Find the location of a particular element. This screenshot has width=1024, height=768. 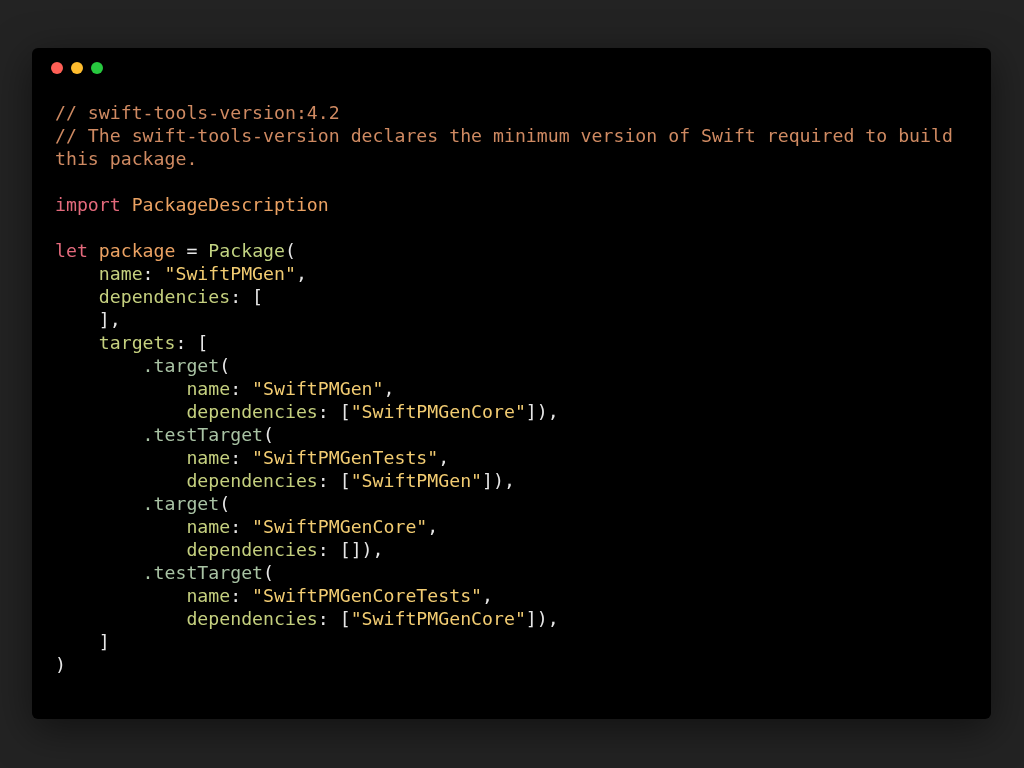

code-line: targets: [ is located at coordinates (153, 342).